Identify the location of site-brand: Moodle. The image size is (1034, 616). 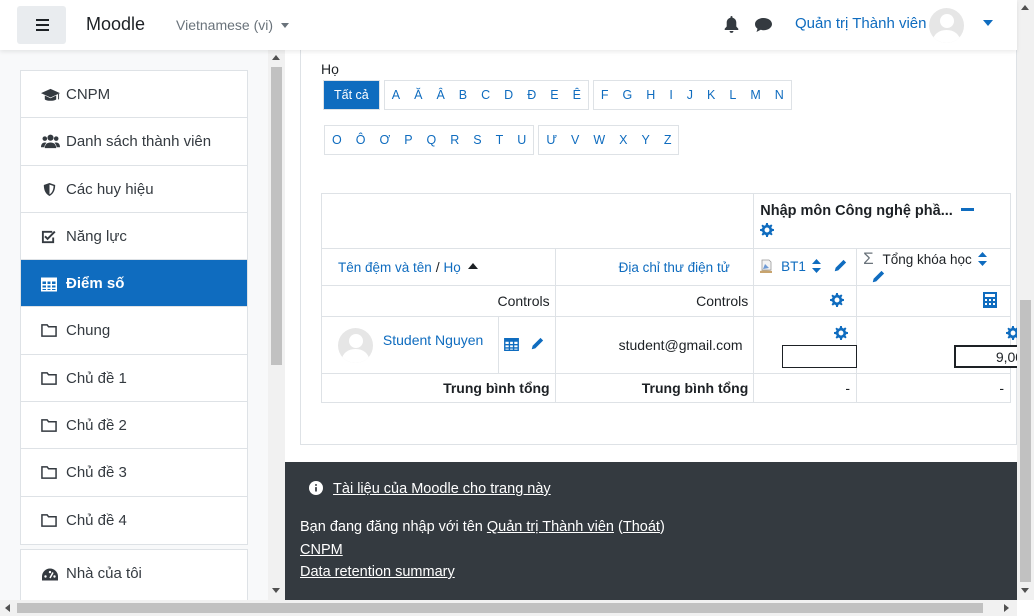
(115, 24).